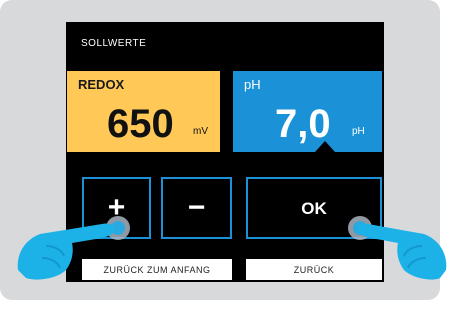  Describe the element at coordinates (303, 124) in the screenshot. I see `ph-value: 7,0` at that location.